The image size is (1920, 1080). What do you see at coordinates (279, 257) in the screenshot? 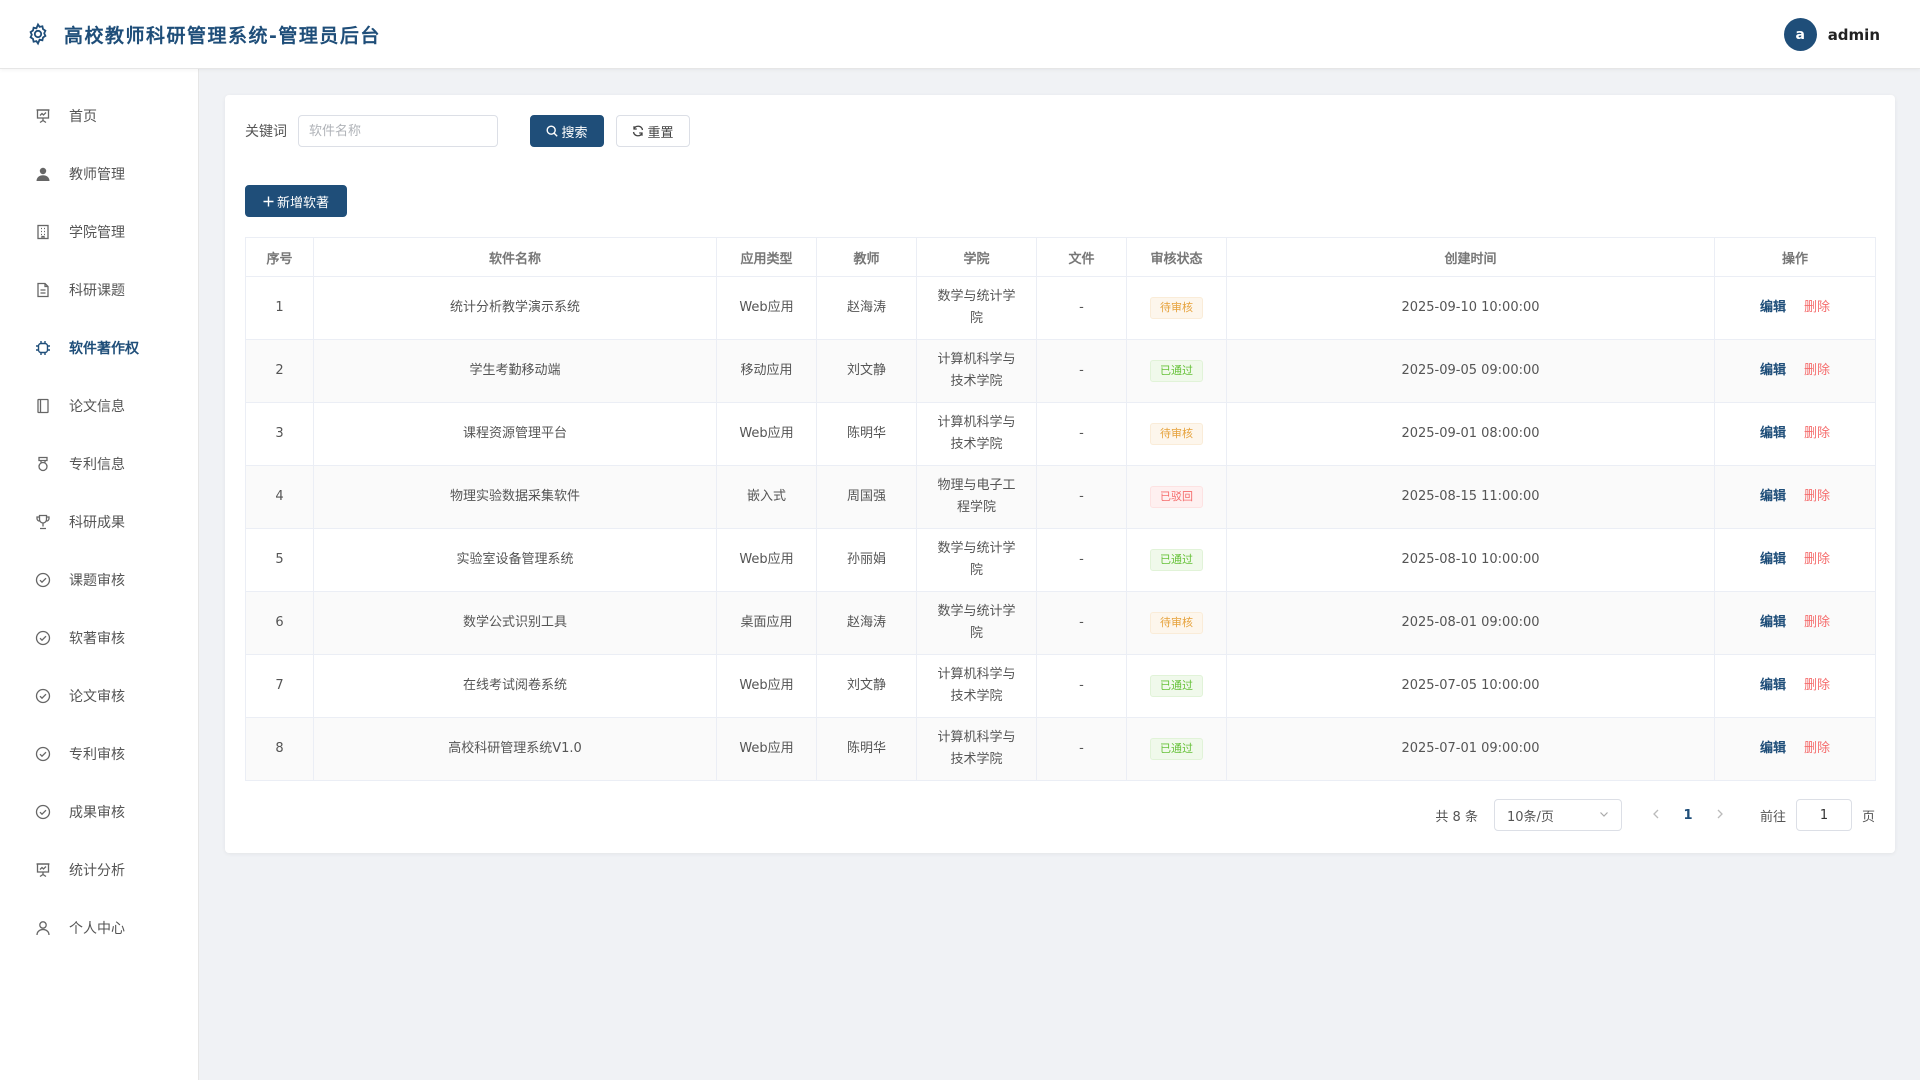
I see `column-header: 序号` at bounding box center [279, 257].